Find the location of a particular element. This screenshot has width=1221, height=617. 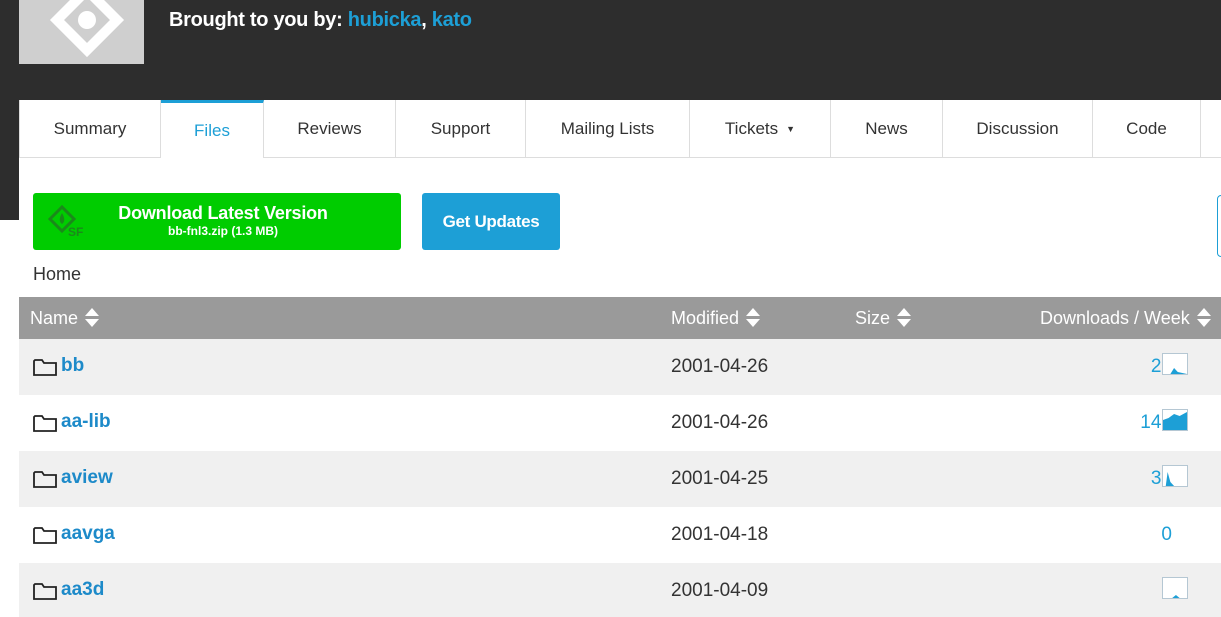

tab-label: Support is located at coordinates (460, 128).